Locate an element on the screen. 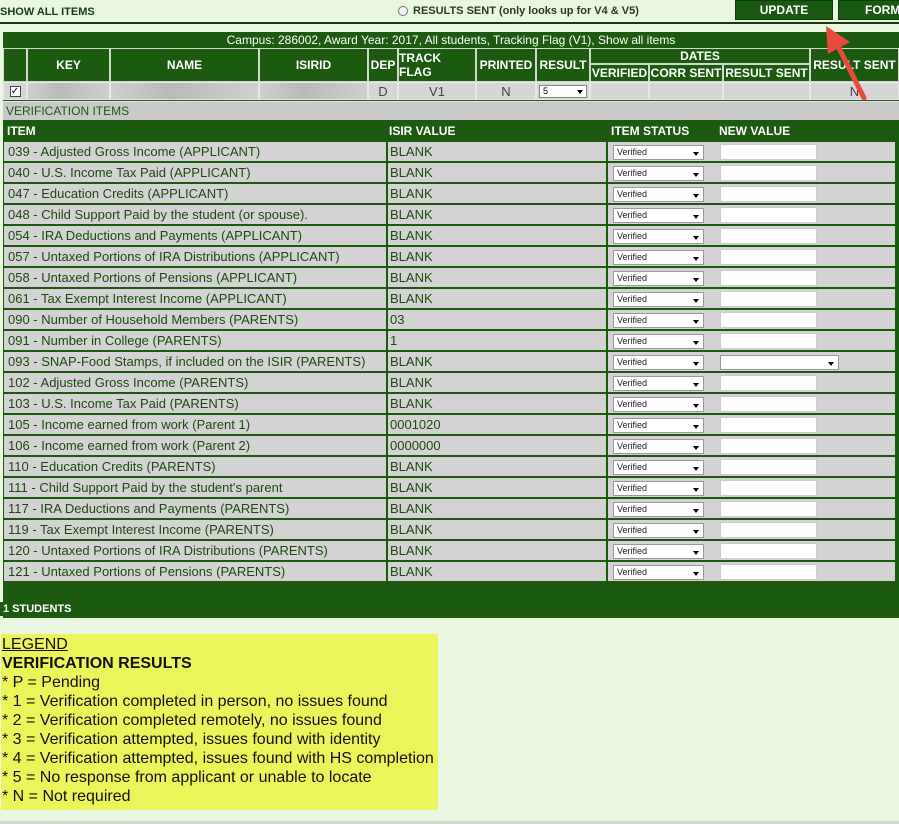 This screenshot has width=899, height=824. result-select: 5 is located at coordinates (563, 91).